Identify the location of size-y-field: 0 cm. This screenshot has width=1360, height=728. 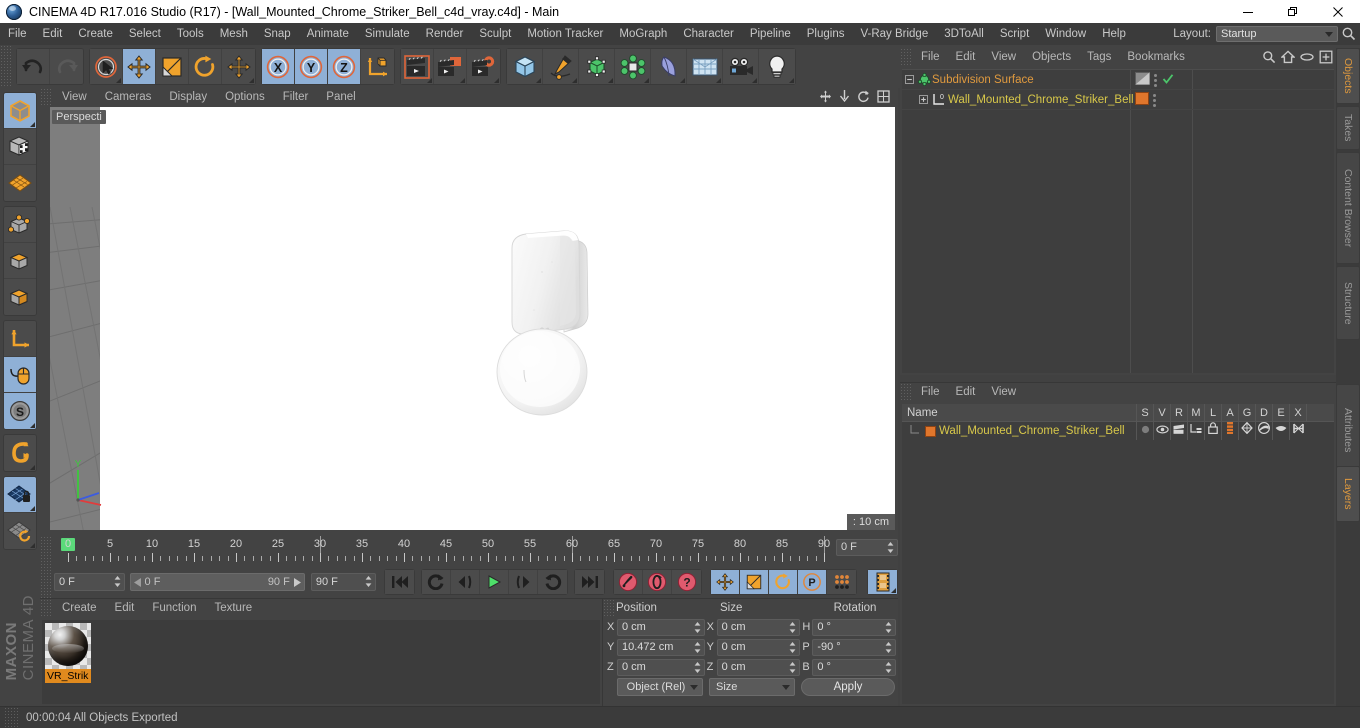
(758, 647).